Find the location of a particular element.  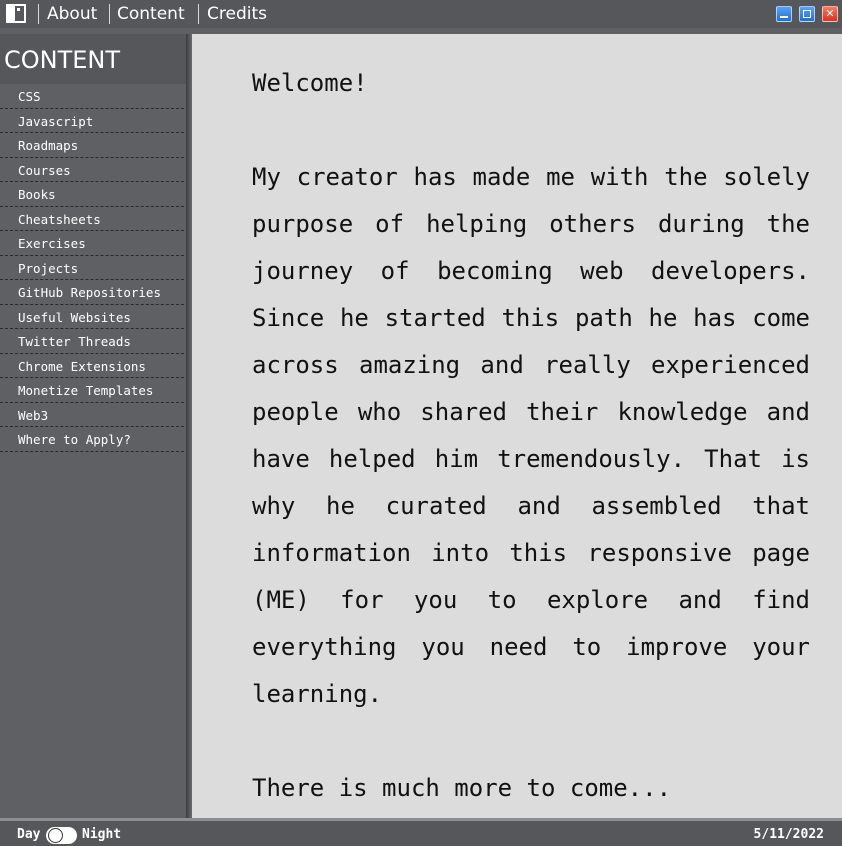

sidebar-item-projects: Projects is located at coordinates (94, 268).